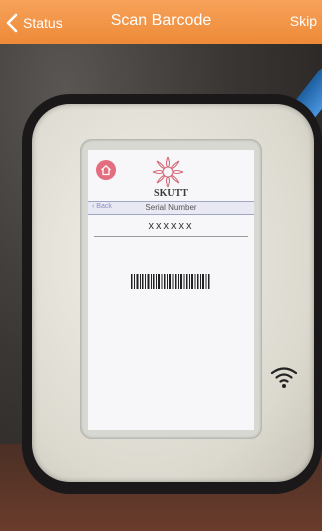 The image size is (322, 531). I want to click on skip-button: Skip, so click(303, 21).